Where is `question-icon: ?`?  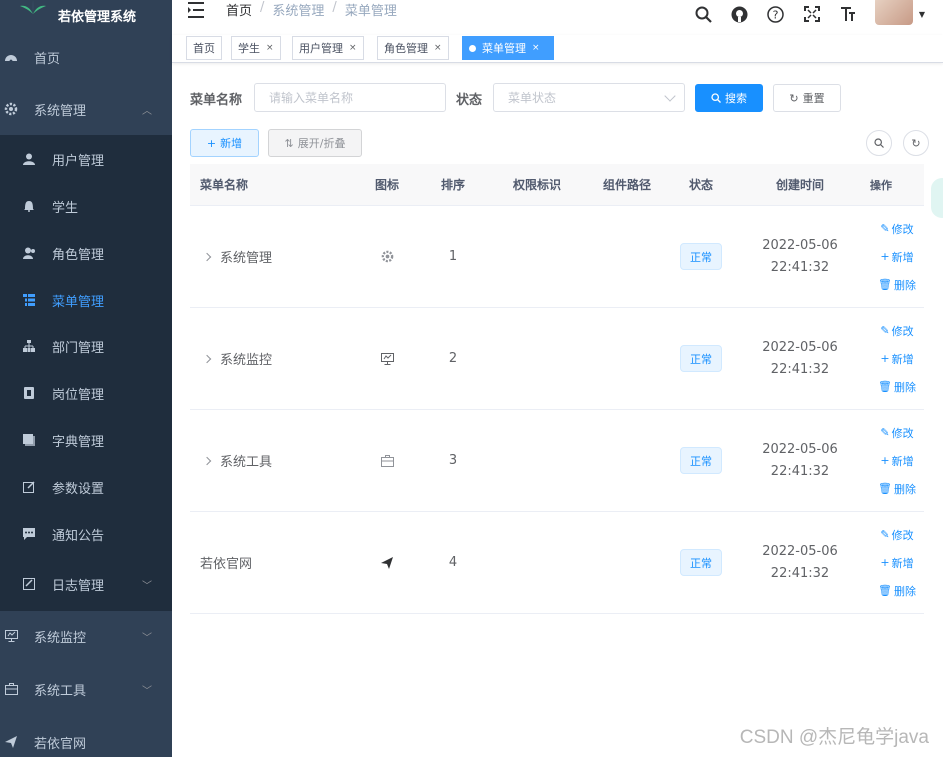 question-icon: ? is located at coordinates (776, 14).